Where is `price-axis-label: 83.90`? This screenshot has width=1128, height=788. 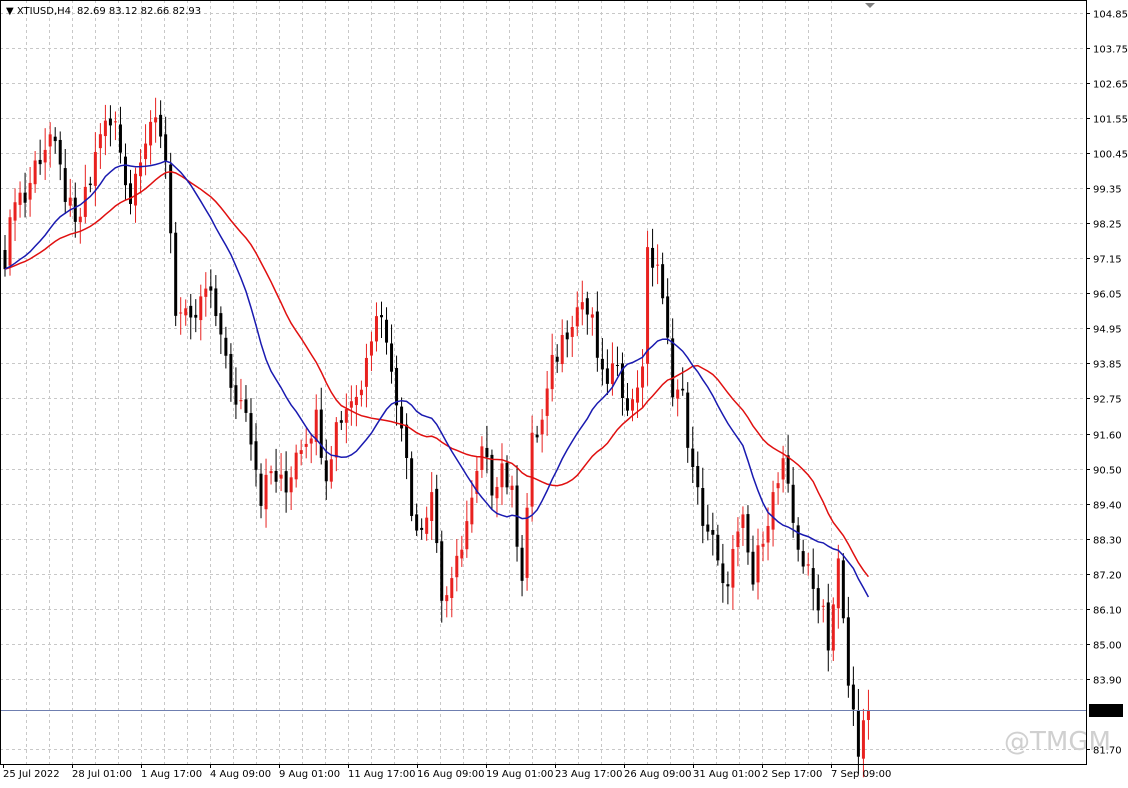
price-axis-label: 83.90 is located at coordinates (1107, 681).